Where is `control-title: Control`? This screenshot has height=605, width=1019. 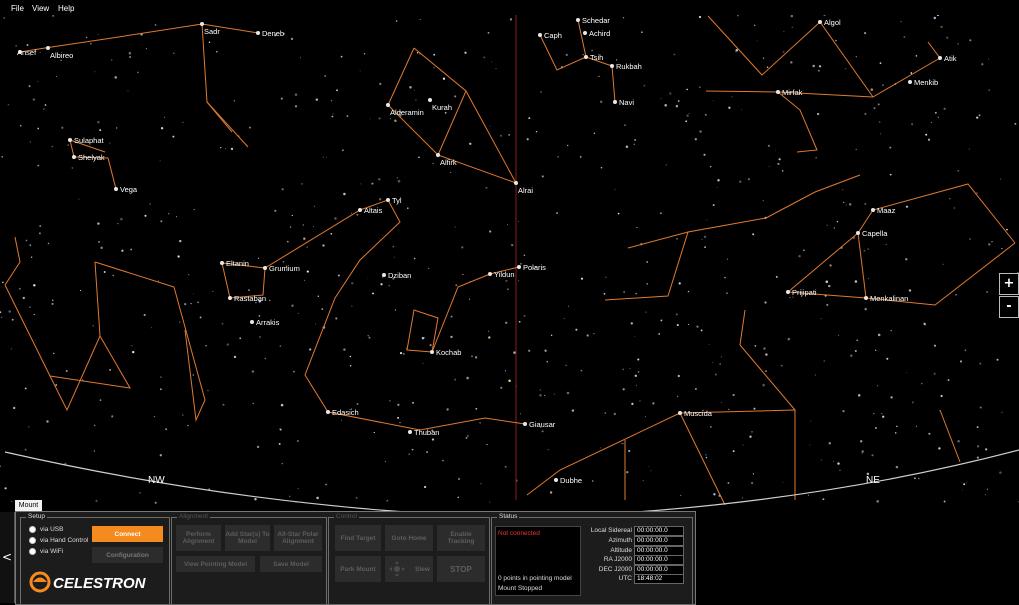
control-title: Control is located at coordinates (346, 516).